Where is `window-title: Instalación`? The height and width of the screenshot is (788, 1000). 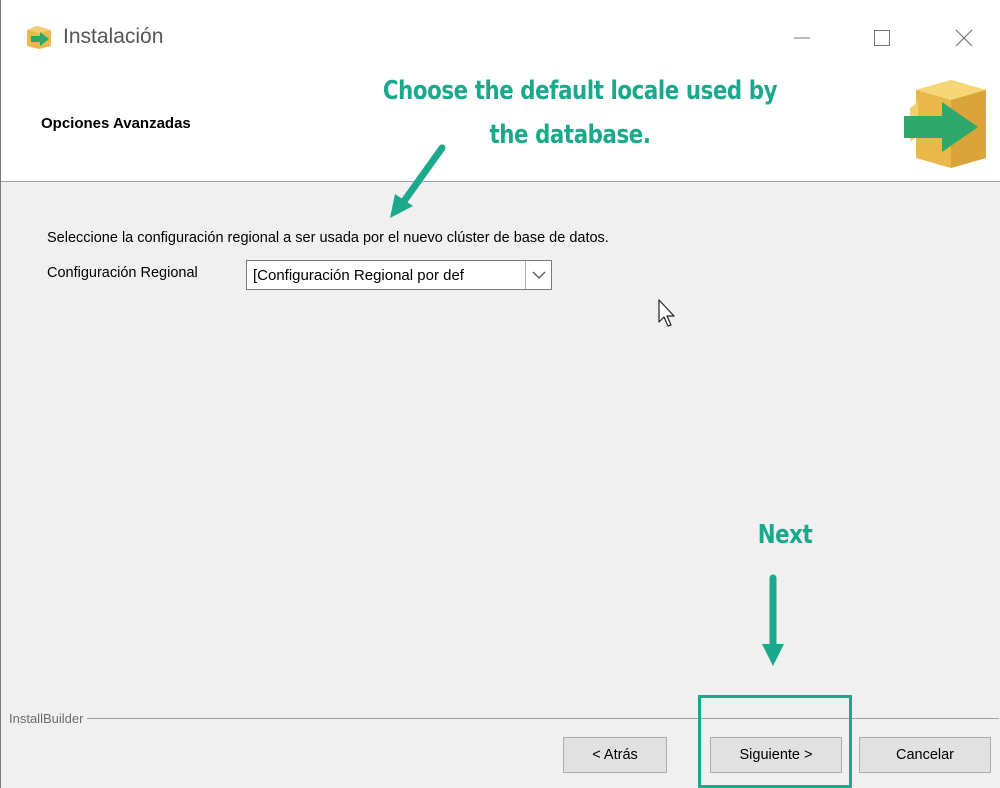
window-title: Instalación is located at coordinates (113, 36).